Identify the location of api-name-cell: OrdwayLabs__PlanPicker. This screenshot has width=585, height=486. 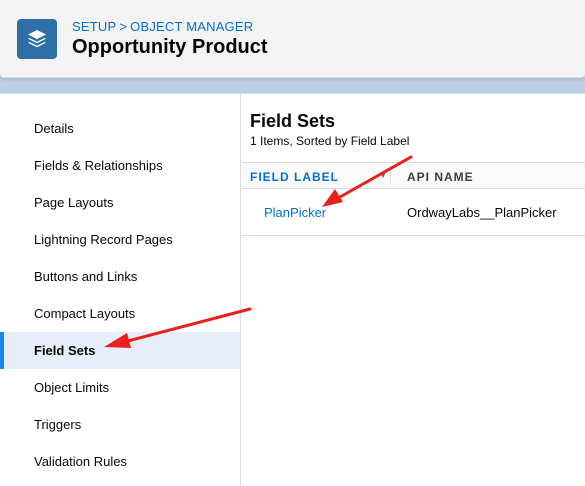
(482, 212).